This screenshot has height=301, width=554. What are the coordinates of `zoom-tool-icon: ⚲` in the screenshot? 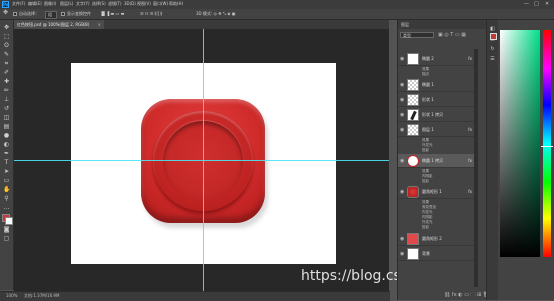 It's located at (6, 198).